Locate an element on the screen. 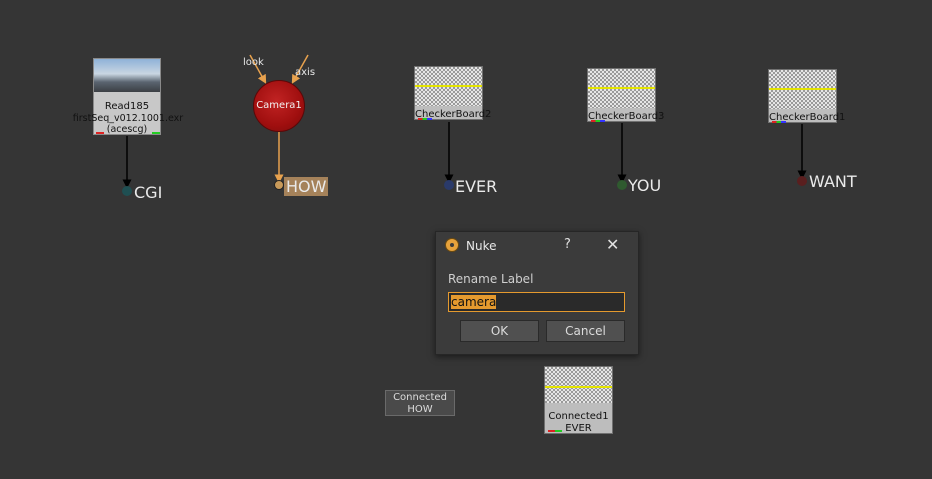  connected-ever-node: Connected1 EVER is located at coordinates (578, 400).